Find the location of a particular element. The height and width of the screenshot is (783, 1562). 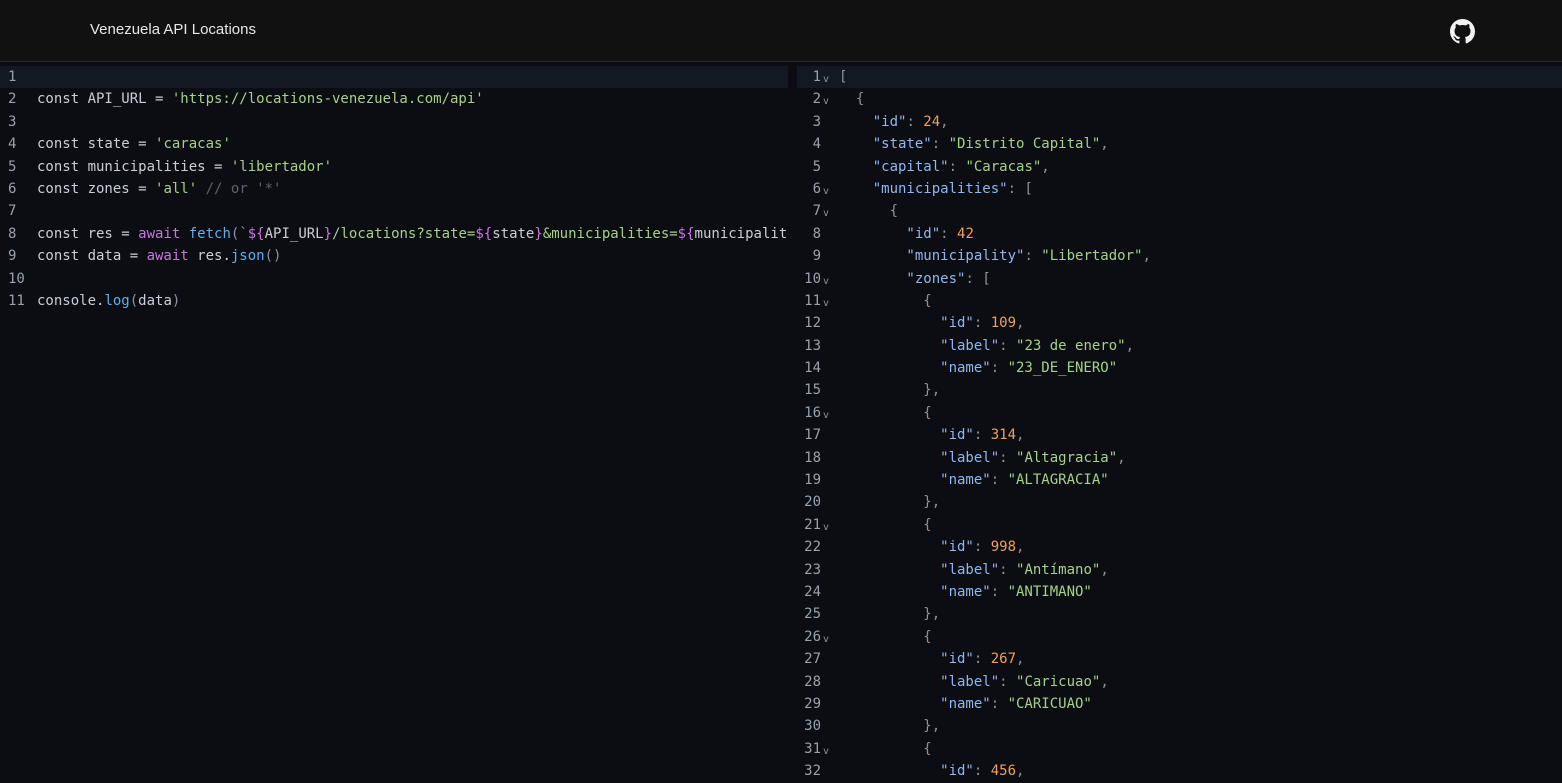

code-line: 8 "id": 42 is located at coordinates (1179, 234).